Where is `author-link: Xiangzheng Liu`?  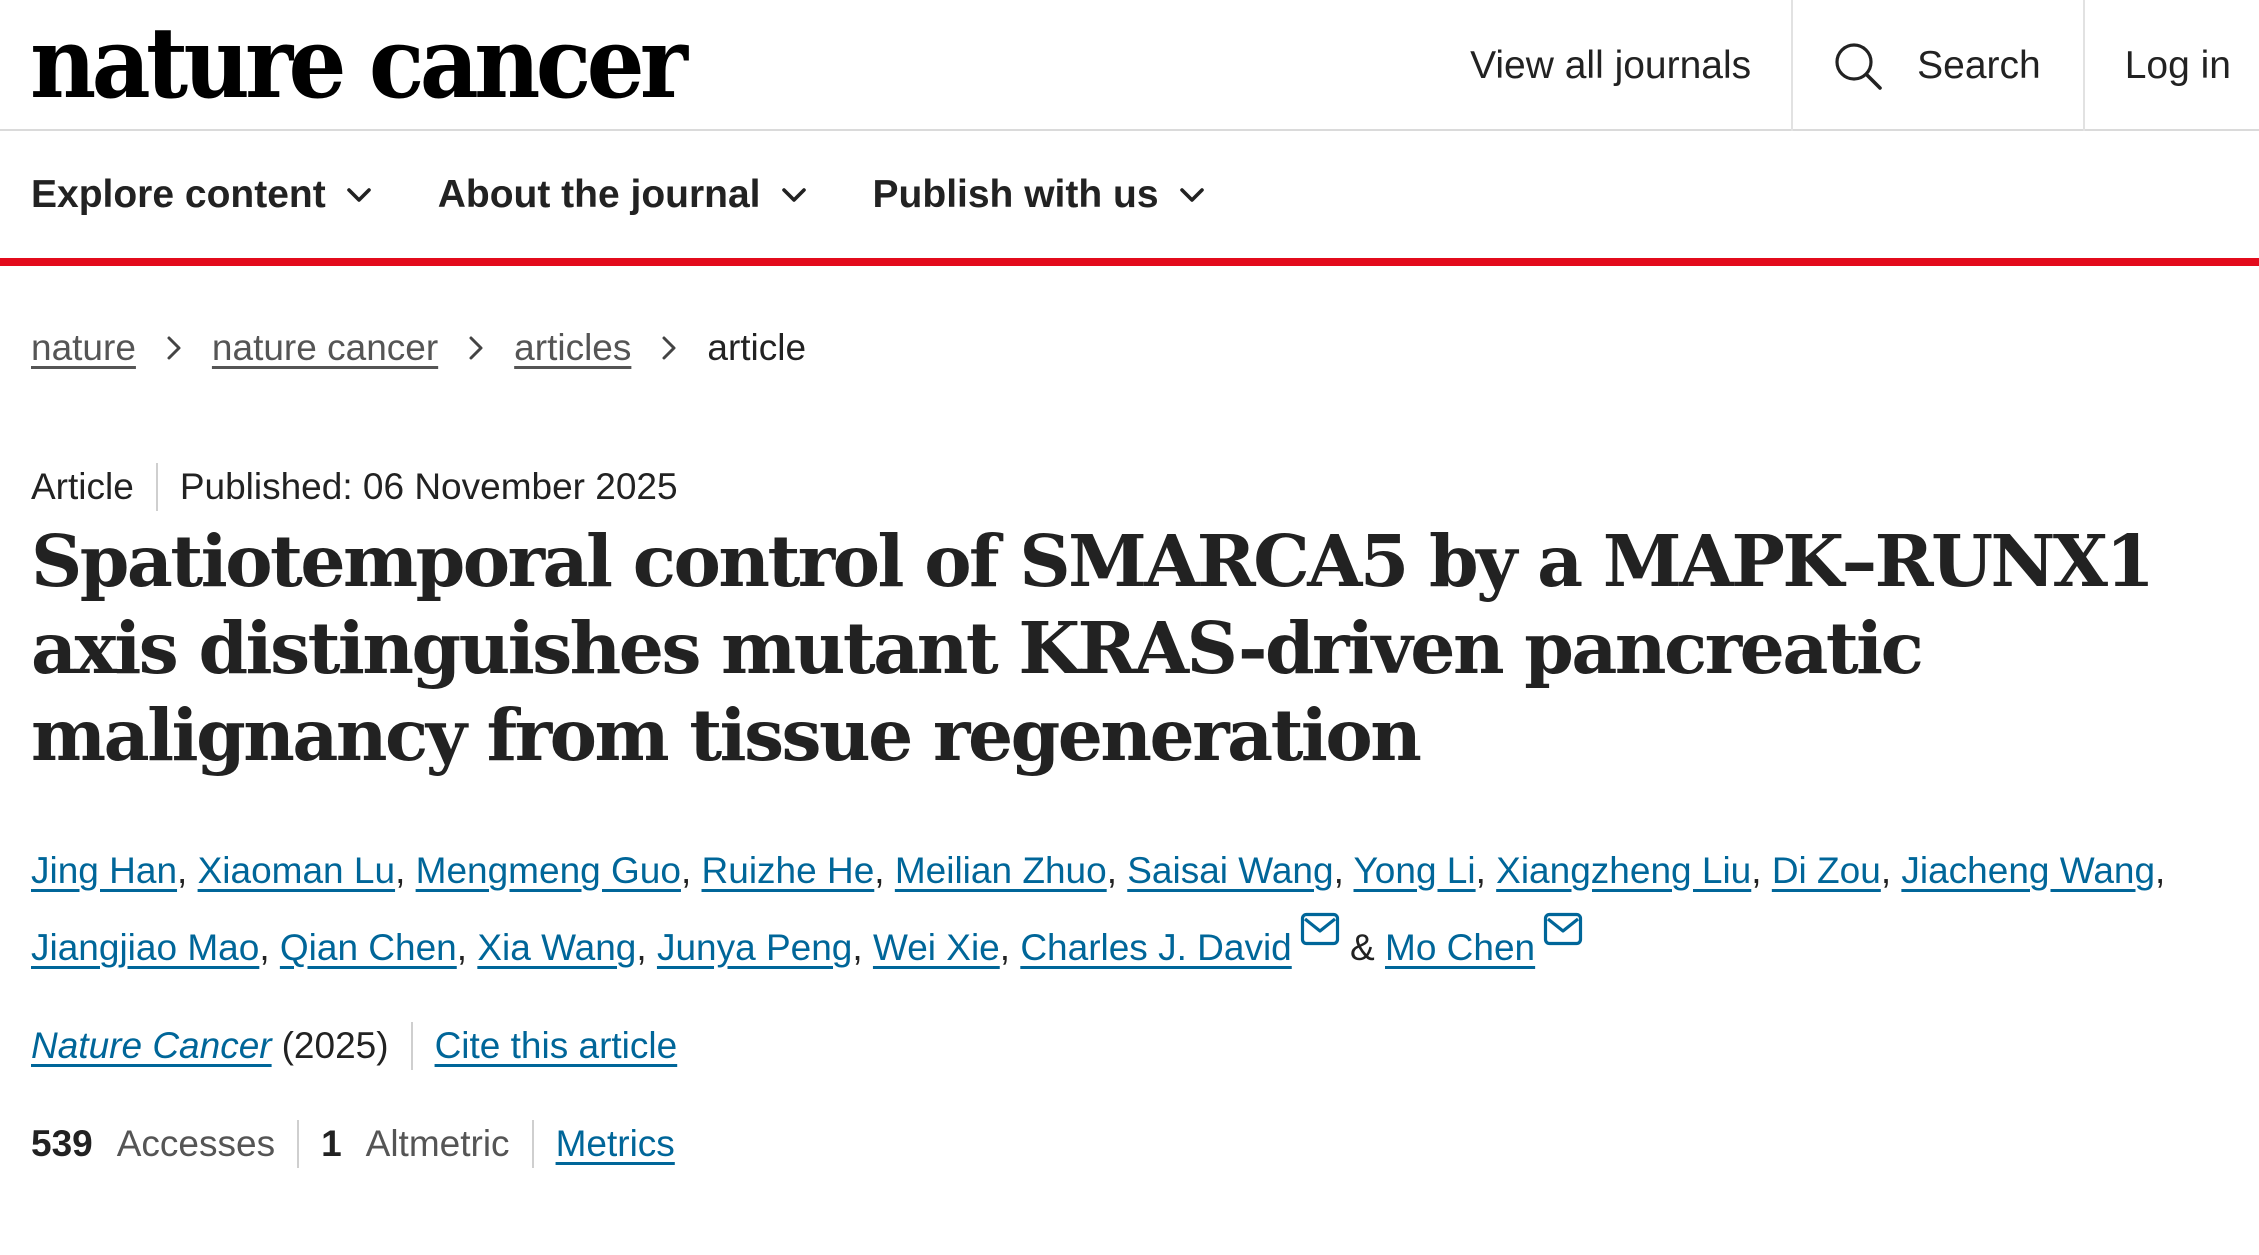
author-link: Xiangzheng Liu is located at coordinates (1623, 870).